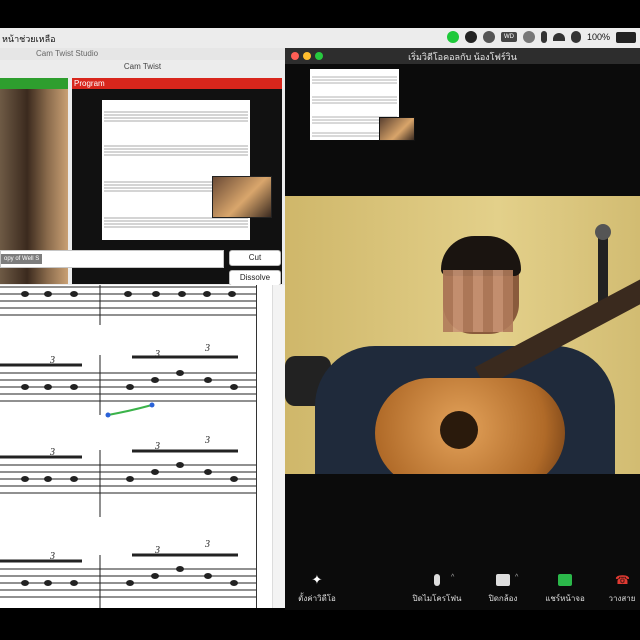 The width and height of the screenshot is (640, 640). What do you see at coordinates (543, 37) in the screenshot?
I see `bluetooth-icon` at bounding box center [543, 37].